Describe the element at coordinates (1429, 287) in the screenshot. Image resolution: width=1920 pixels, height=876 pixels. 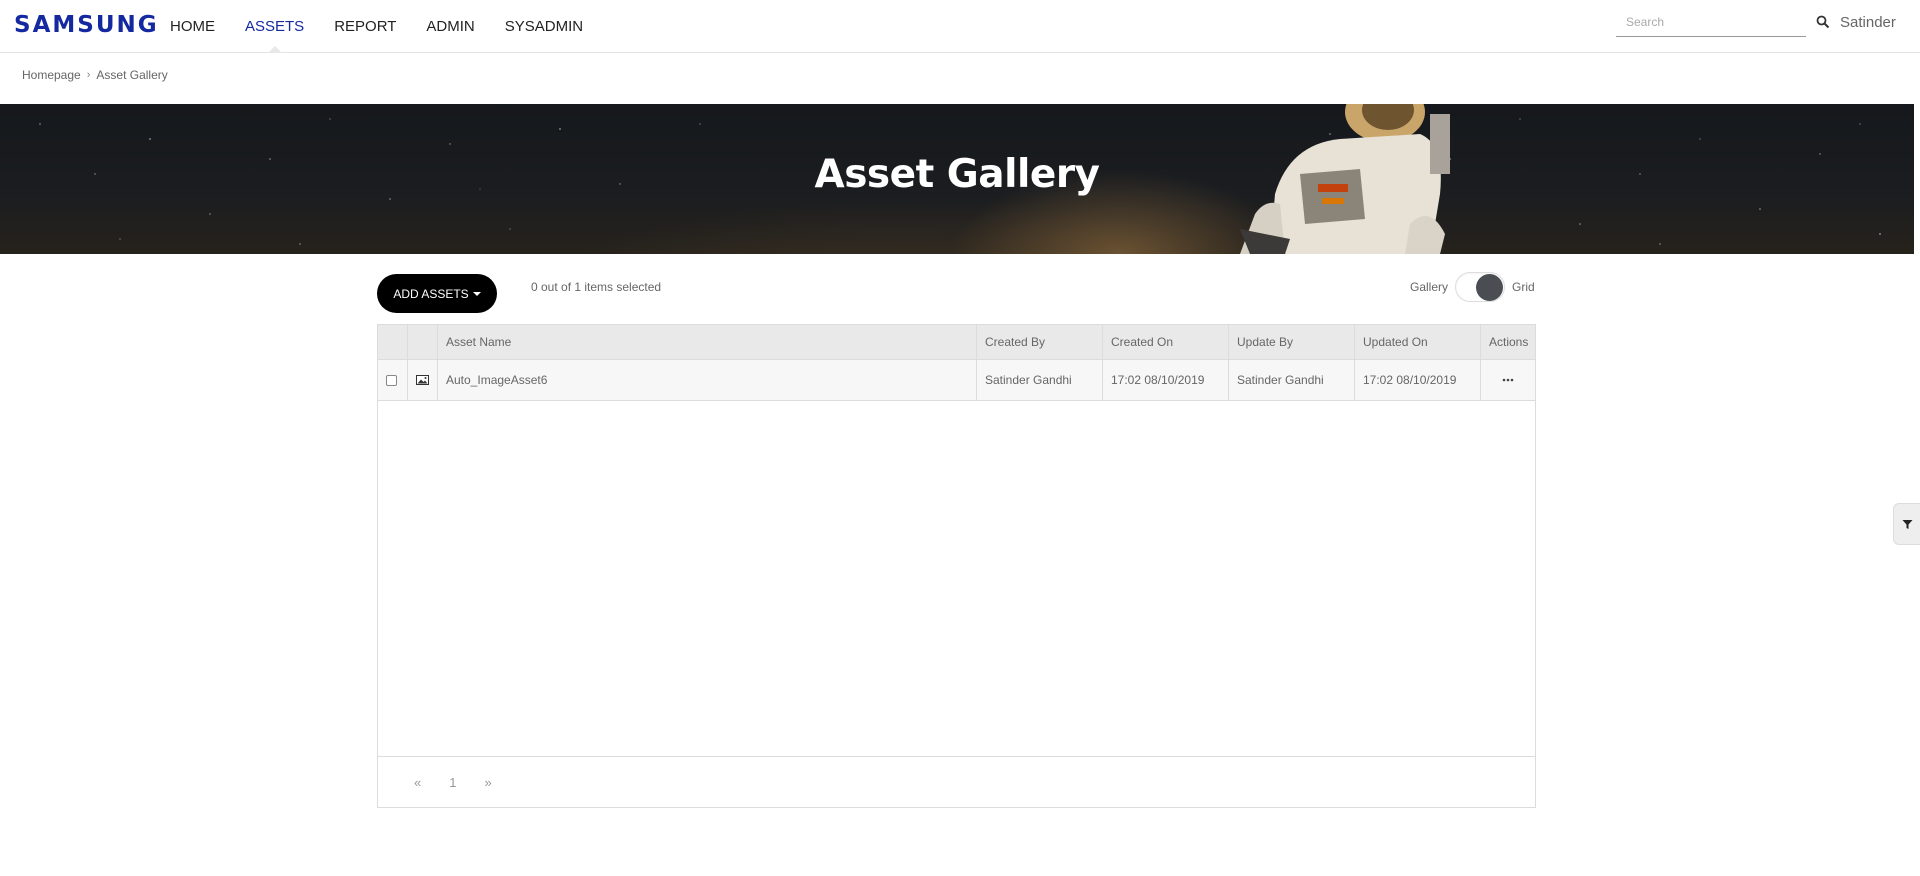
I see `view-gallery-label: Gallery` at that location.